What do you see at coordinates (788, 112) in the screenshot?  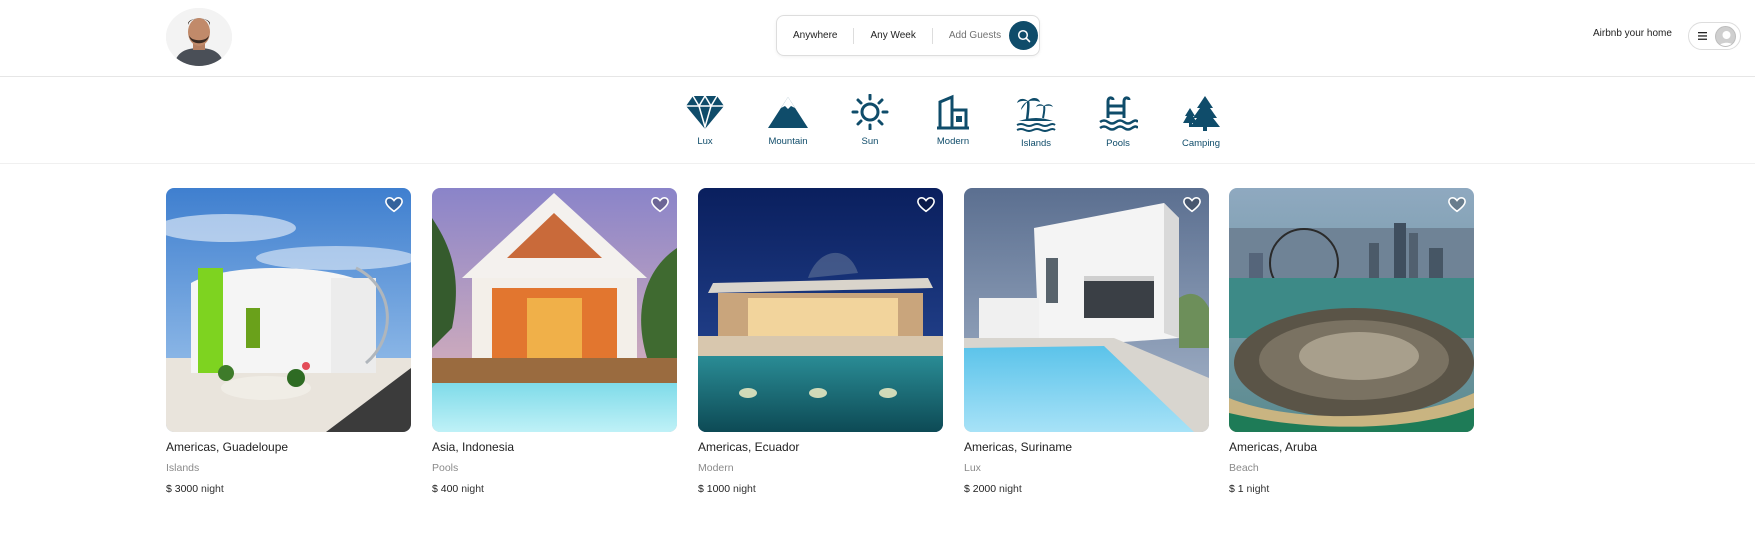 I see `mountain-icon` at bounding box center [788, 112].